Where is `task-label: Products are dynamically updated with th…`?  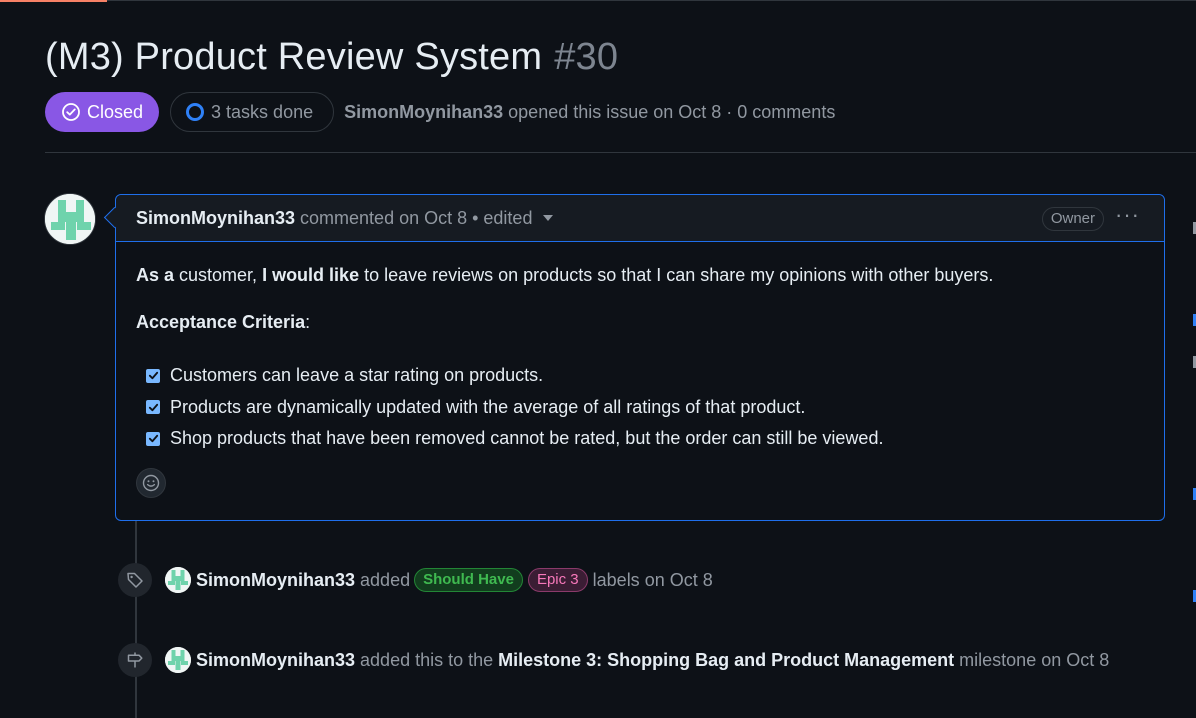
task-label: Products are dynamically updated with th… is located at coordinates (488, 406).